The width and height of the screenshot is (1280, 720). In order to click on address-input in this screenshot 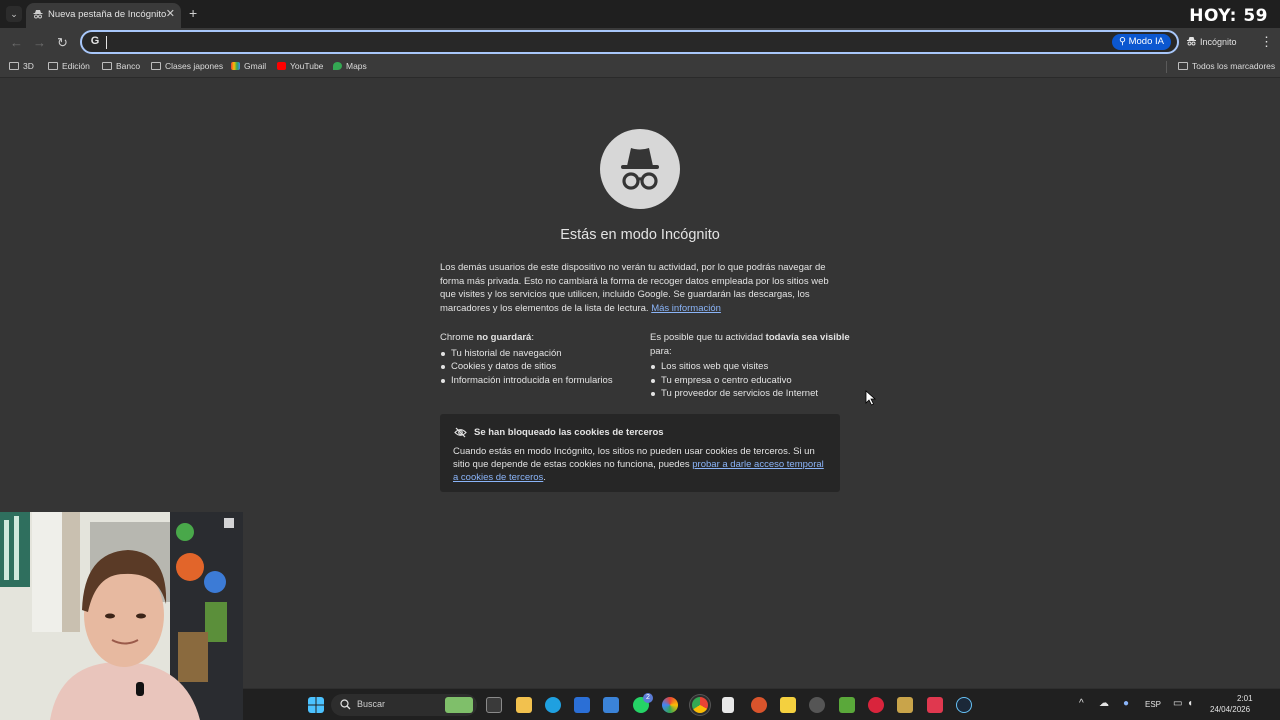, I will do `click(560, 42)`.